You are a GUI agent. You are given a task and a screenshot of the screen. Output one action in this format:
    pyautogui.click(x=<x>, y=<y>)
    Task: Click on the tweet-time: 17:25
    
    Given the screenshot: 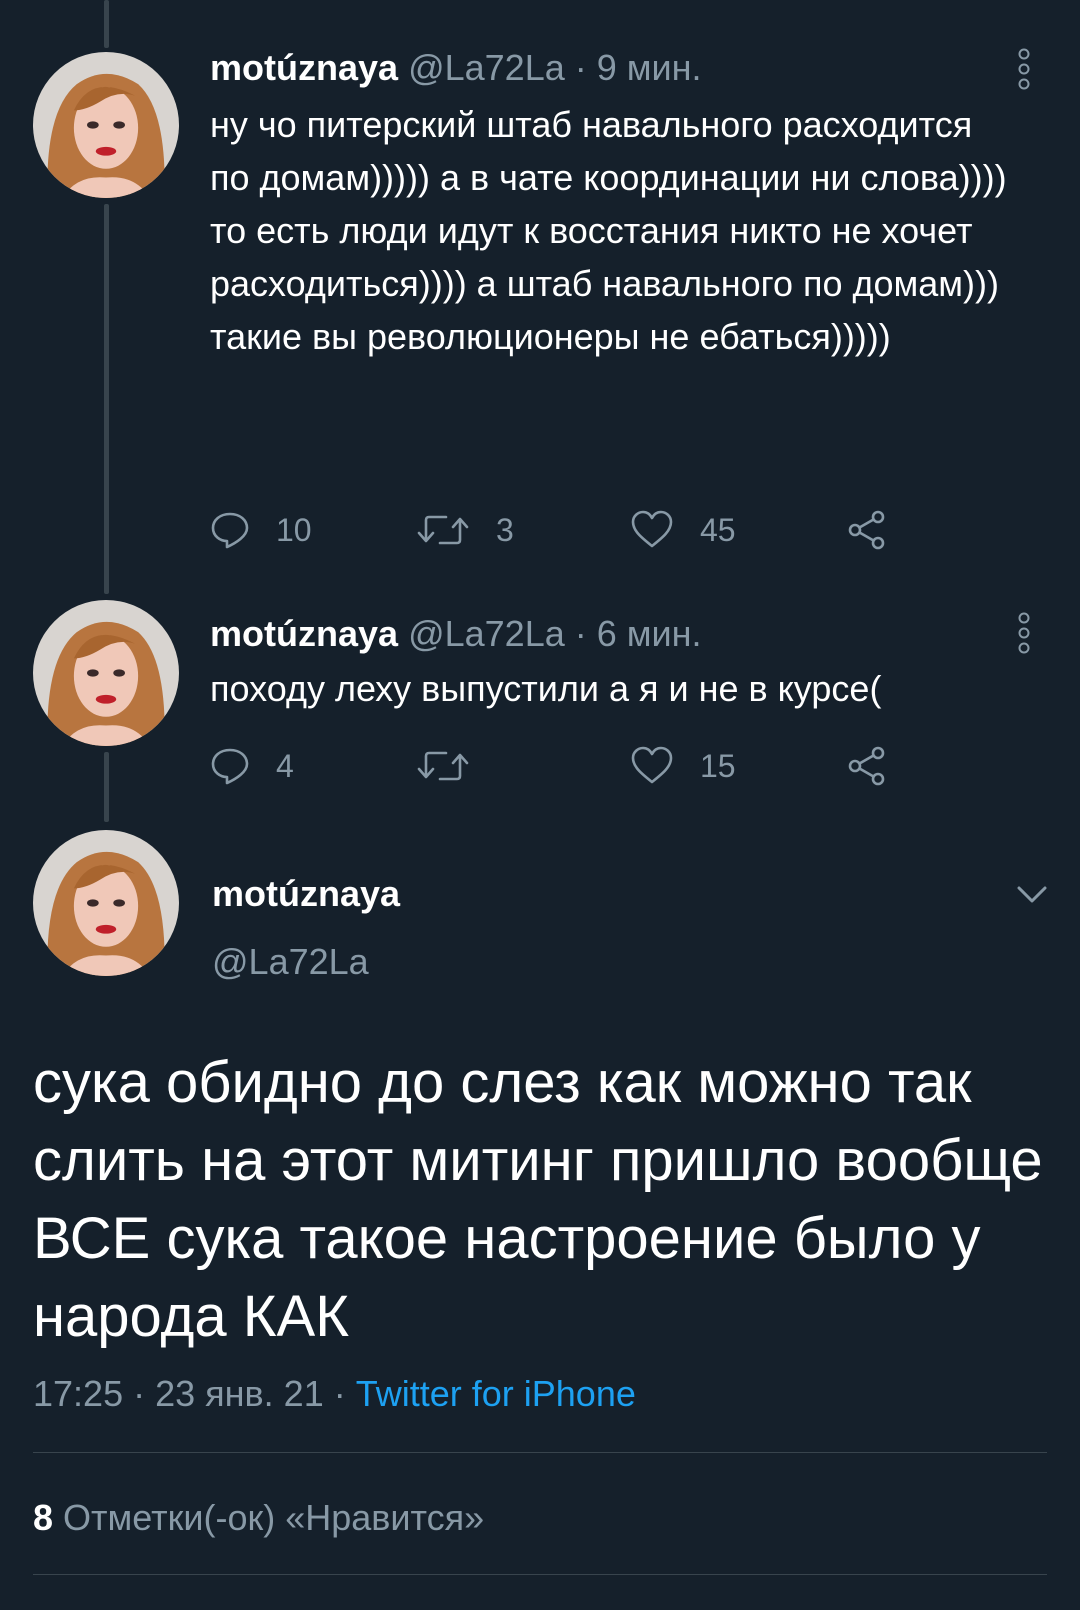 What is the action you would take?
    pyautogui.click(x=78, y=1393)
    